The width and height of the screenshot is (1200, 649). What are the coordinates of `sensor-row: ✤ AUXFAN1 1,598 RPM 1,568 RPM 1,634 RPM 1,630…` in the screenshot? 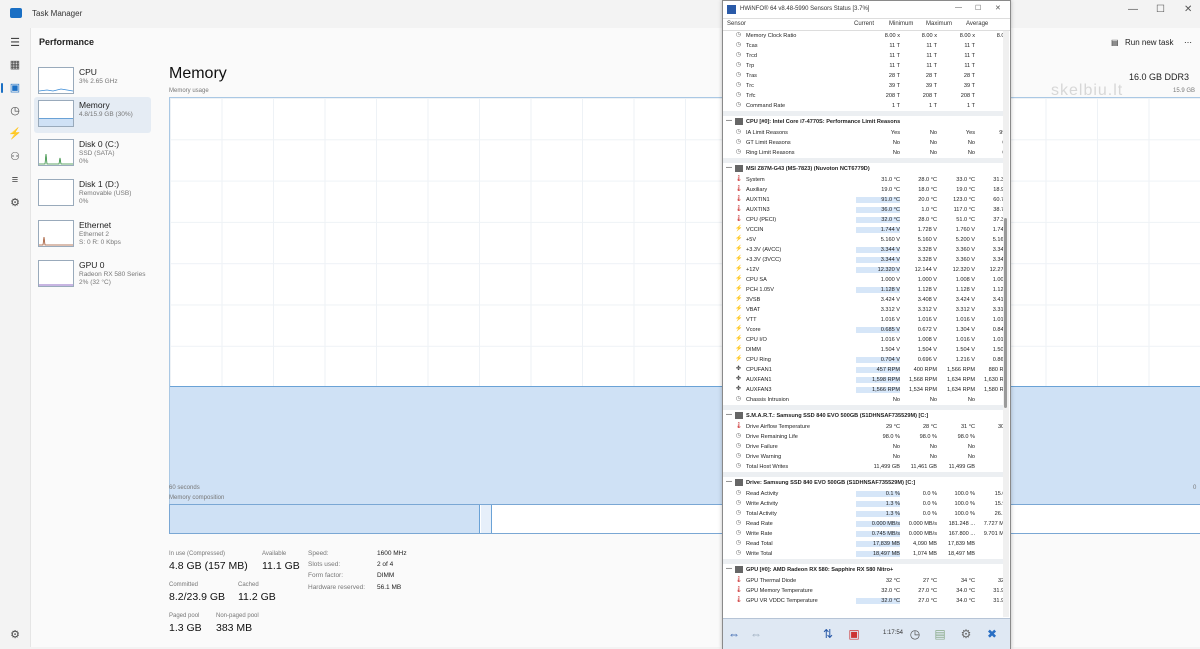 It's located at (863, 380).